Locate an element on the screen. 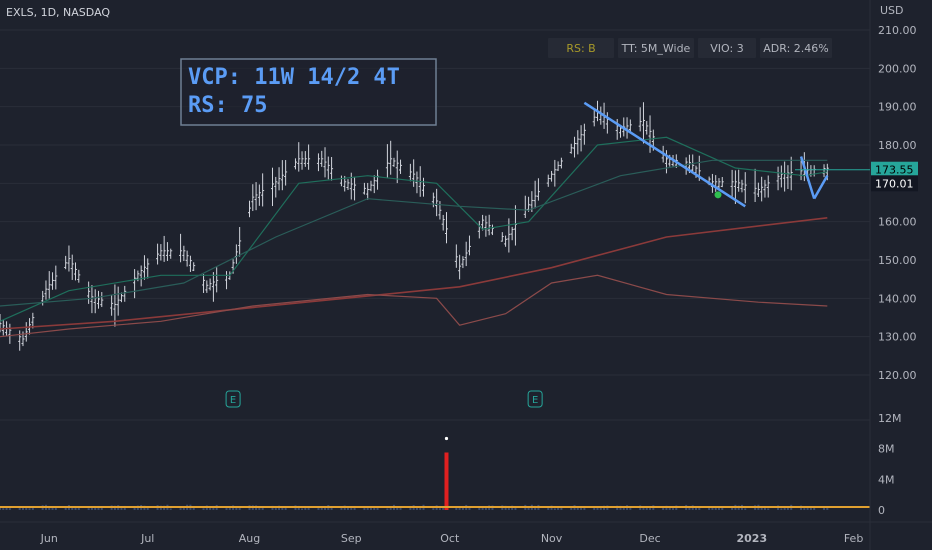 The width and height of the screenshot is (932, 550). time-tick-label: Oct is located at coordinates (450, 538).